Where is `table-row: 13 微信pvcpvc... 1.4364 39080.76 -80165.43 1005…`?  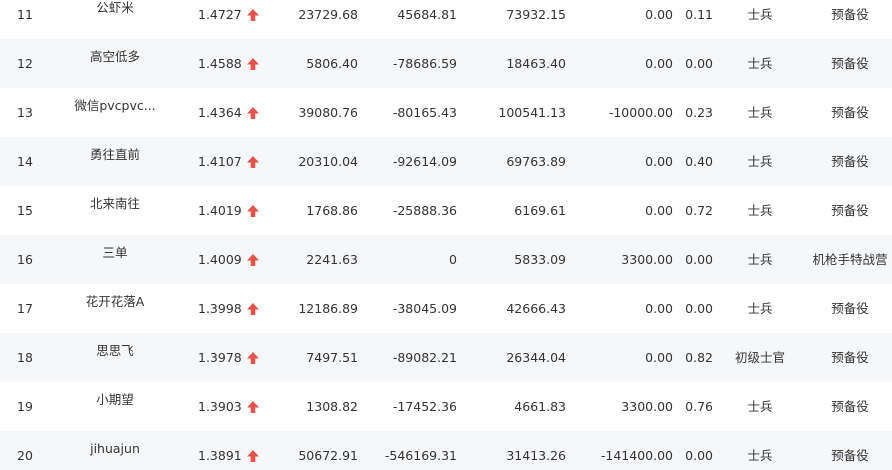 table-row: 13 微信pvcpvc... 1.4364 39080.76 -80165.43 1005… is located at coordinates (446, 112).